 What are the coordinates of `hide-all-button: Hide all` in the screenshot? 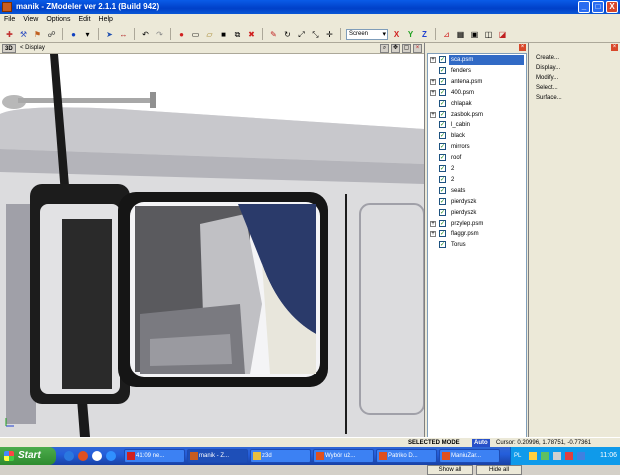 It's located at (499, 470).